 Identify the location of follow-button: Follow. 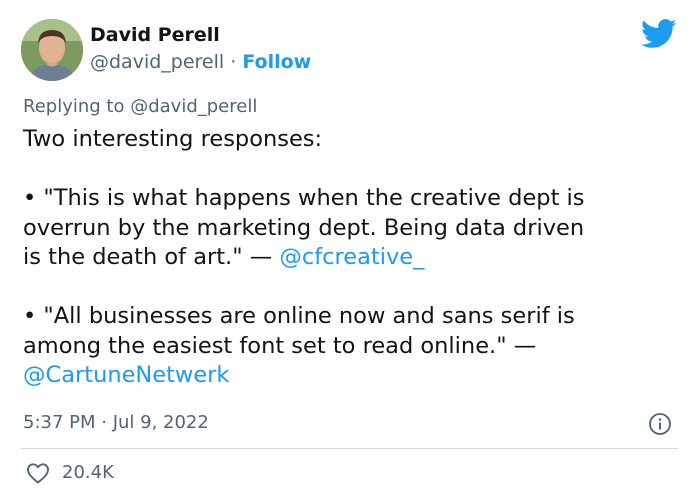
(276, 62).